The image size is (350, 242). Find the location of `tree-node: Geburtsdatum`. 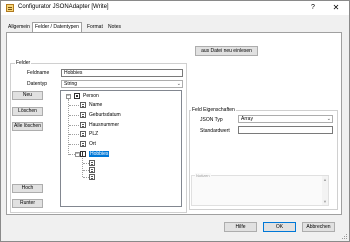

tree-node: Geburtsdatum is located at coordinates (100, 115).